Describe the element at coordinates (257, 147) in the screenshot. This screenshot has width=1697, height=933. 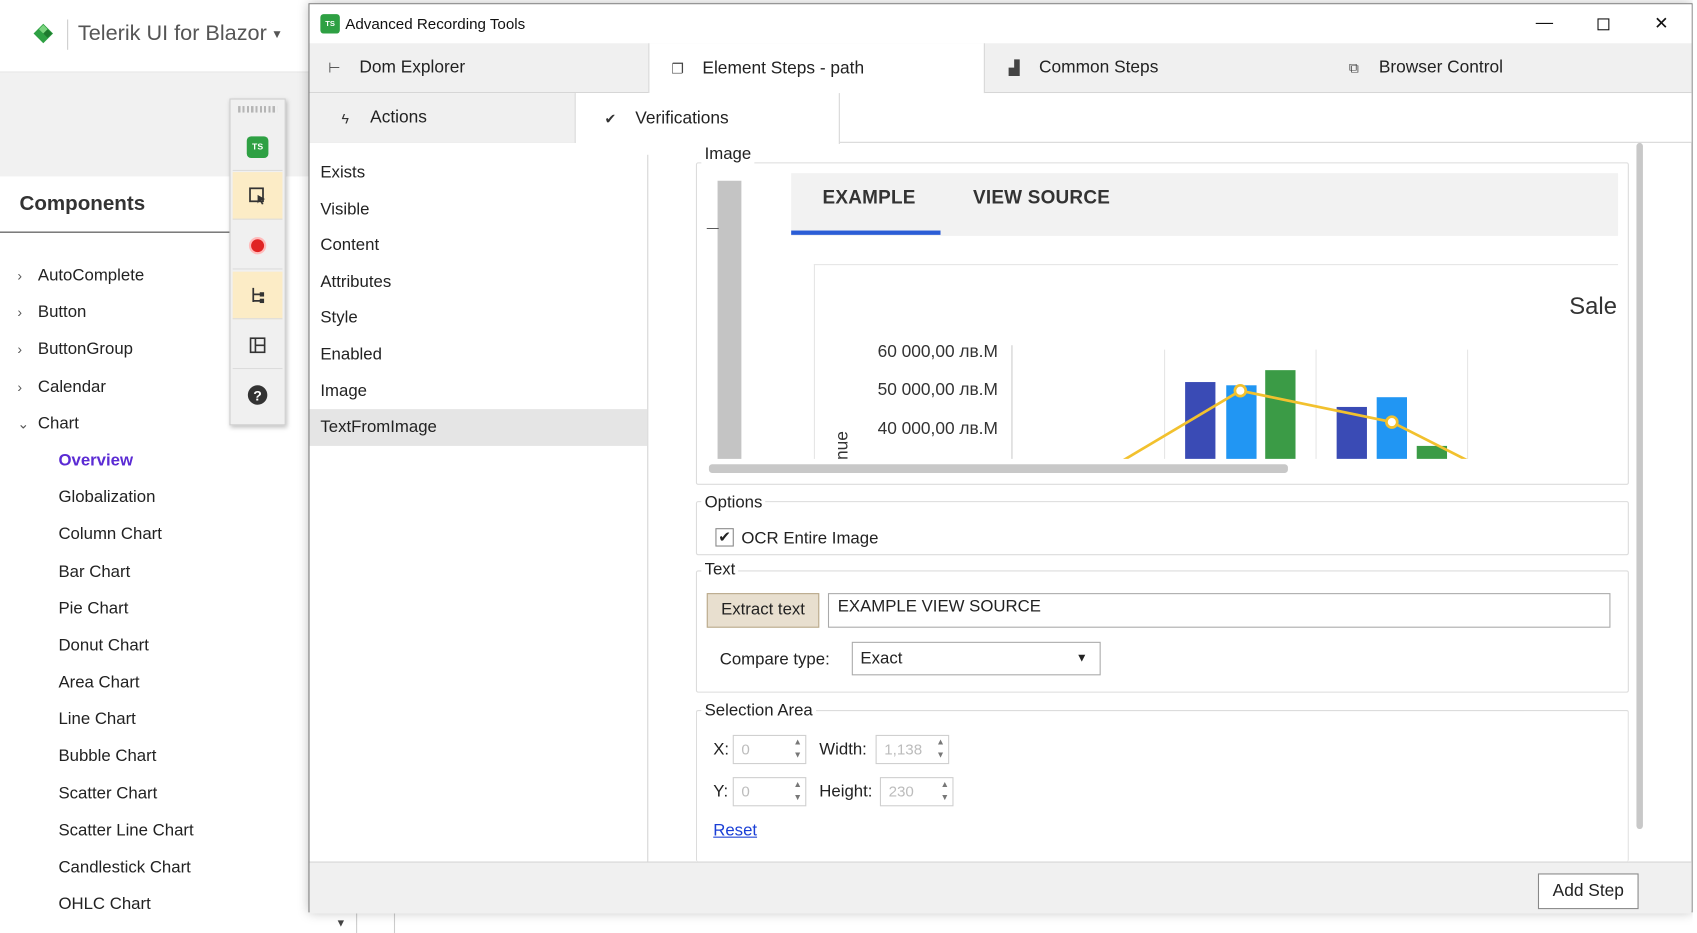
I see `ts-button: TS` at that location.